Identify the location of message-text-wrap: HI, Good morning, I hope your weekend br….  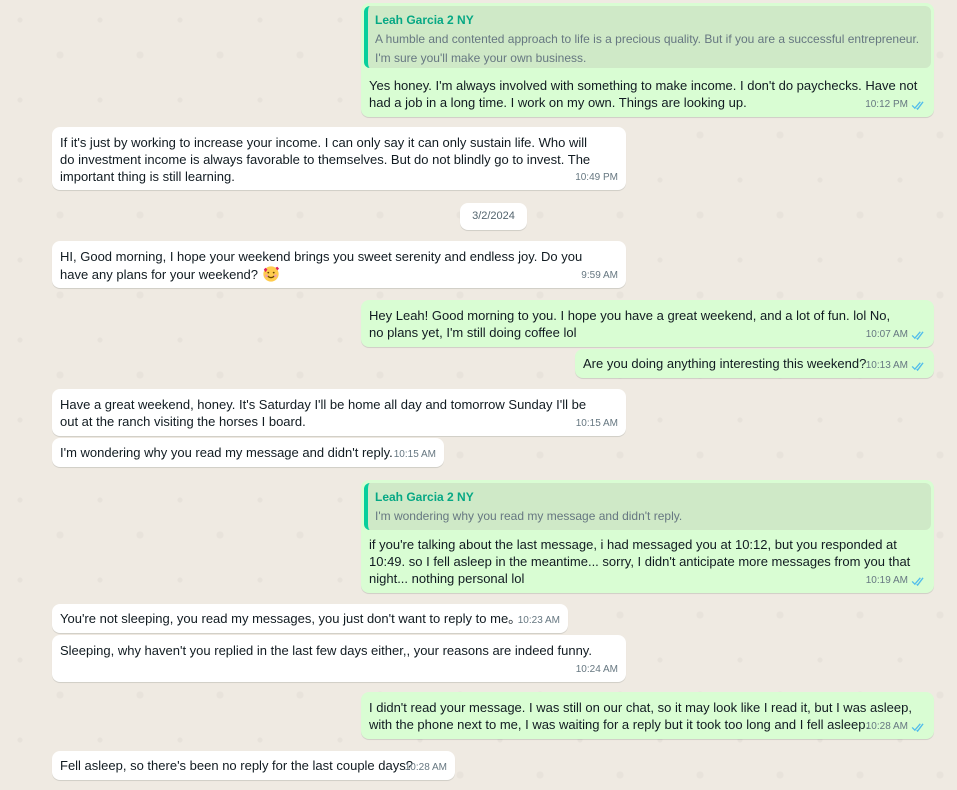
(339, 265).